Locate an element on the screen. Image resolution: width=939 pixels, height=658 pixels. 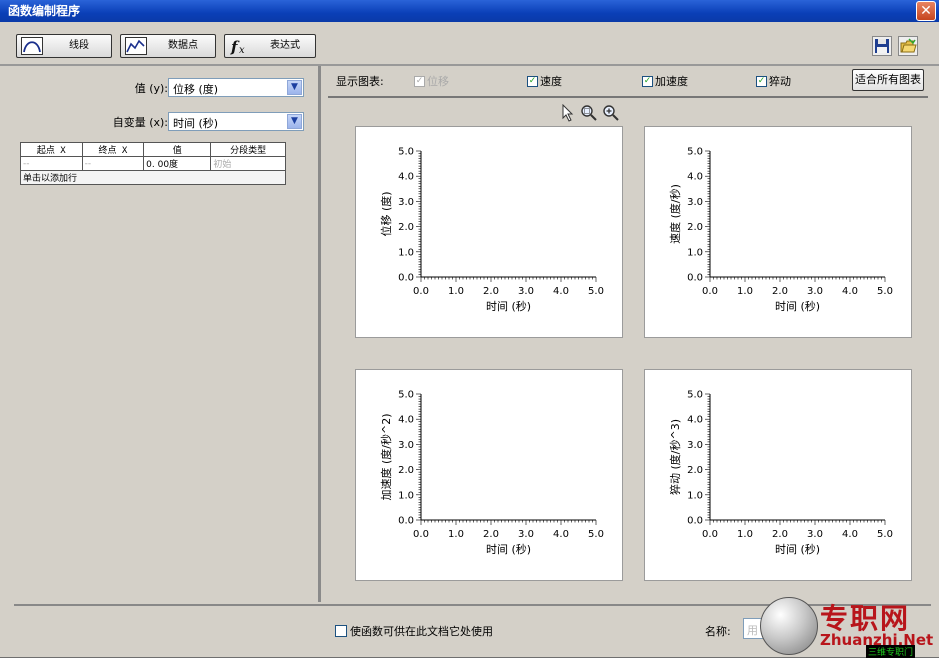
checkbox-velocity-label: 速度 is located at coordinates (551, 81).